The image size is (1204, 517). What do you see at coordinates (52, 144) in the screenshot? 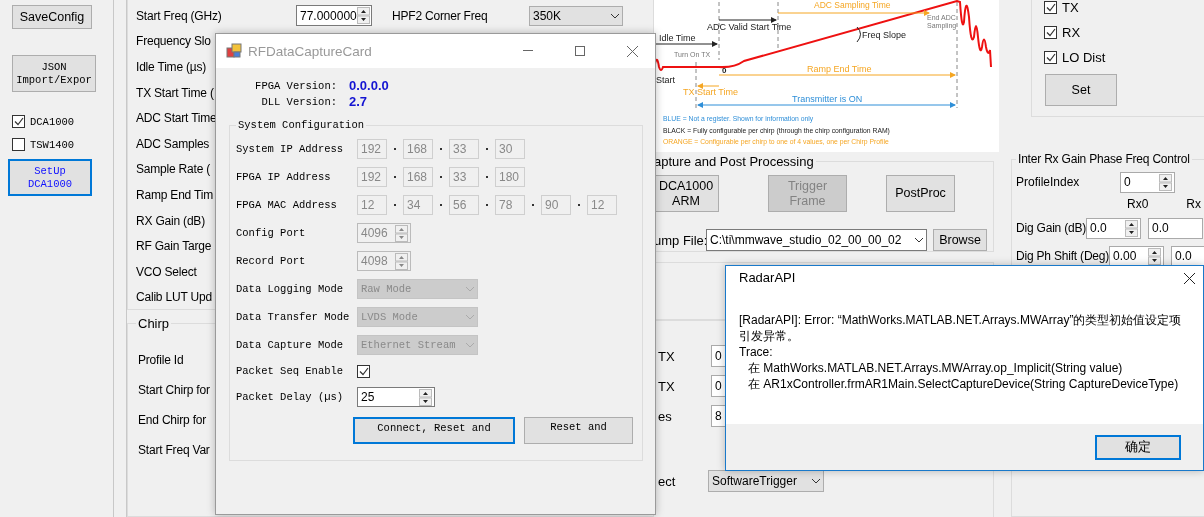
I see `checkbox-label: TSW1400` at bounding box center [52, 144].